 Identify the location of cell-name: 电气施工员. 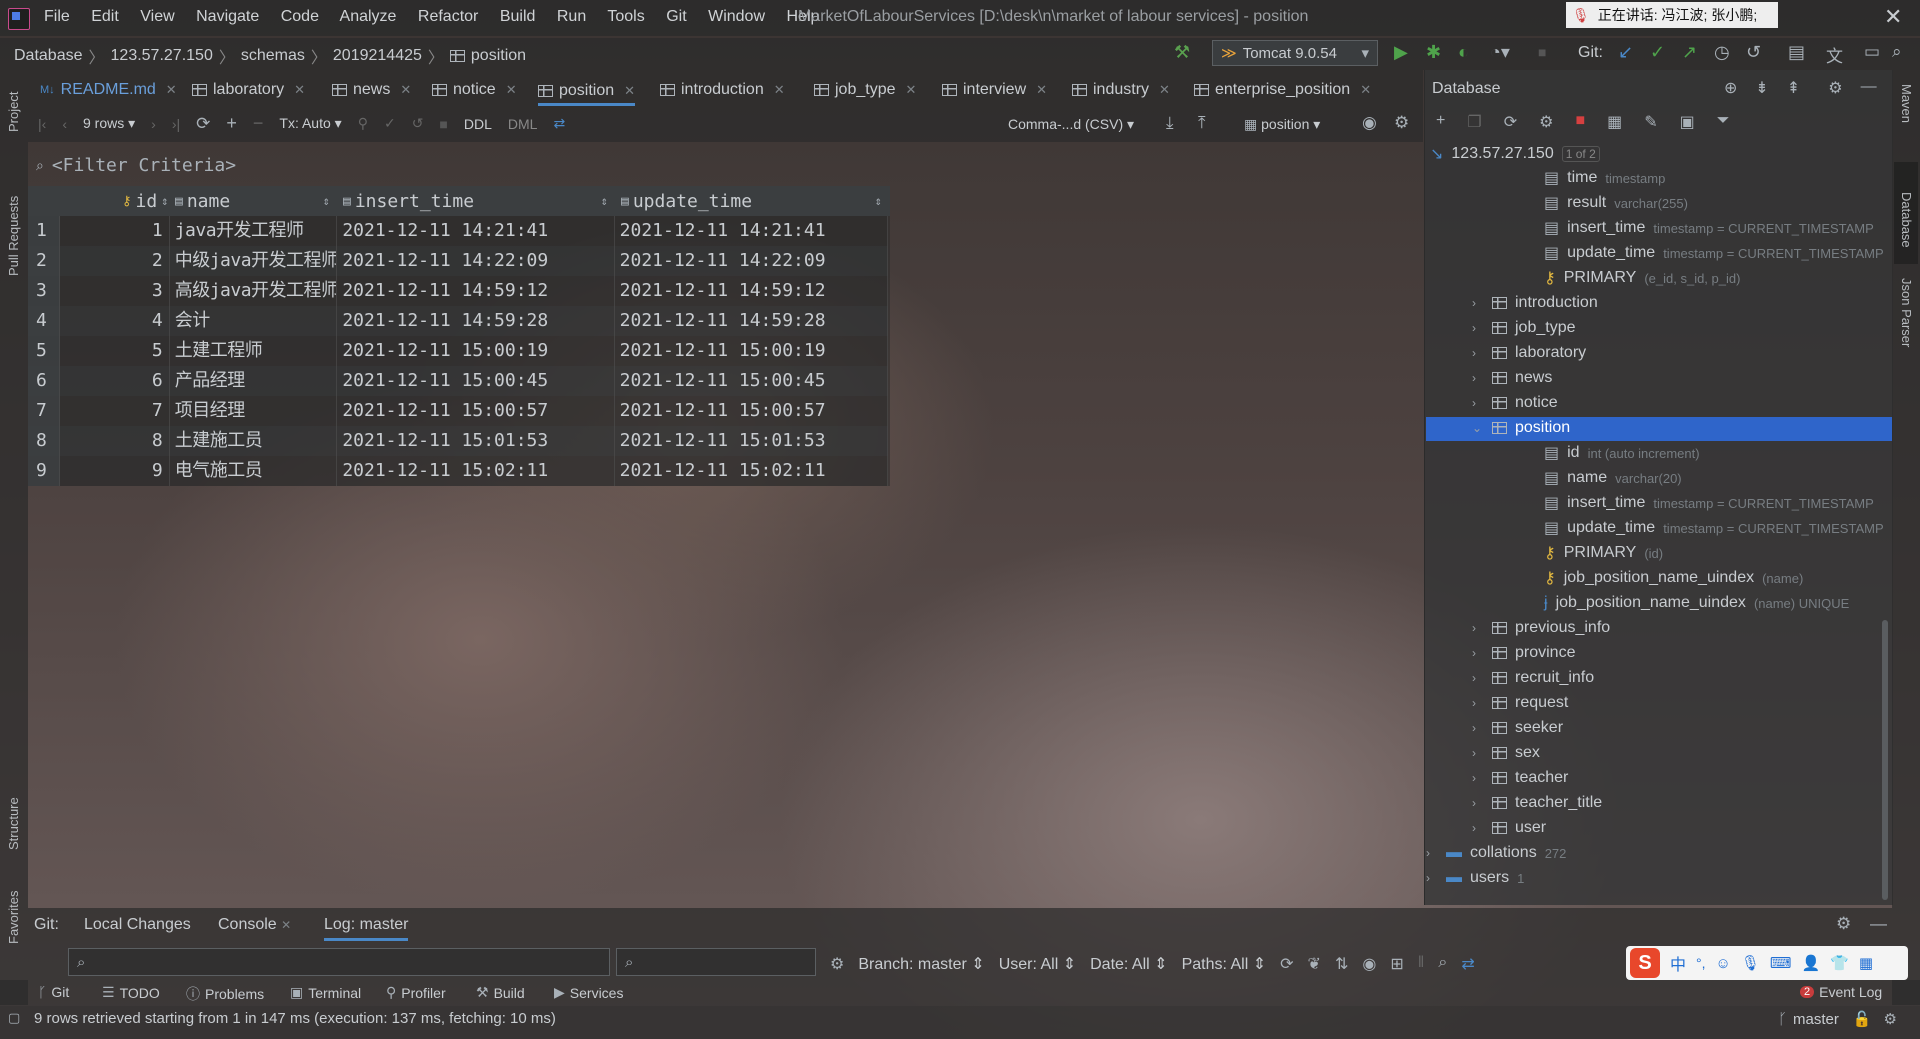
(254, 471).